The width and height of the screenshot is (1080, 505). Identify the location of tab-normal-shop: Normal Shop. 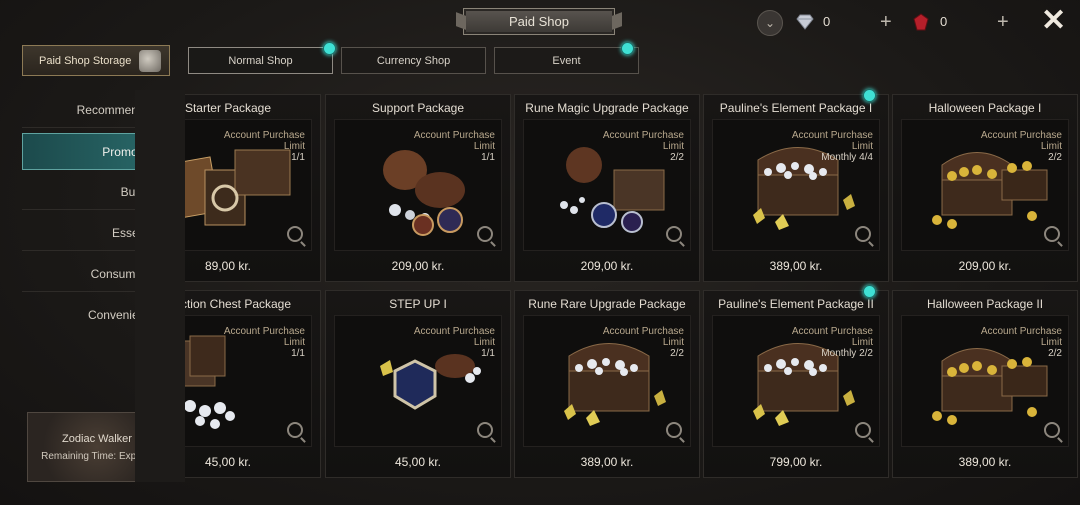
(262, 58).